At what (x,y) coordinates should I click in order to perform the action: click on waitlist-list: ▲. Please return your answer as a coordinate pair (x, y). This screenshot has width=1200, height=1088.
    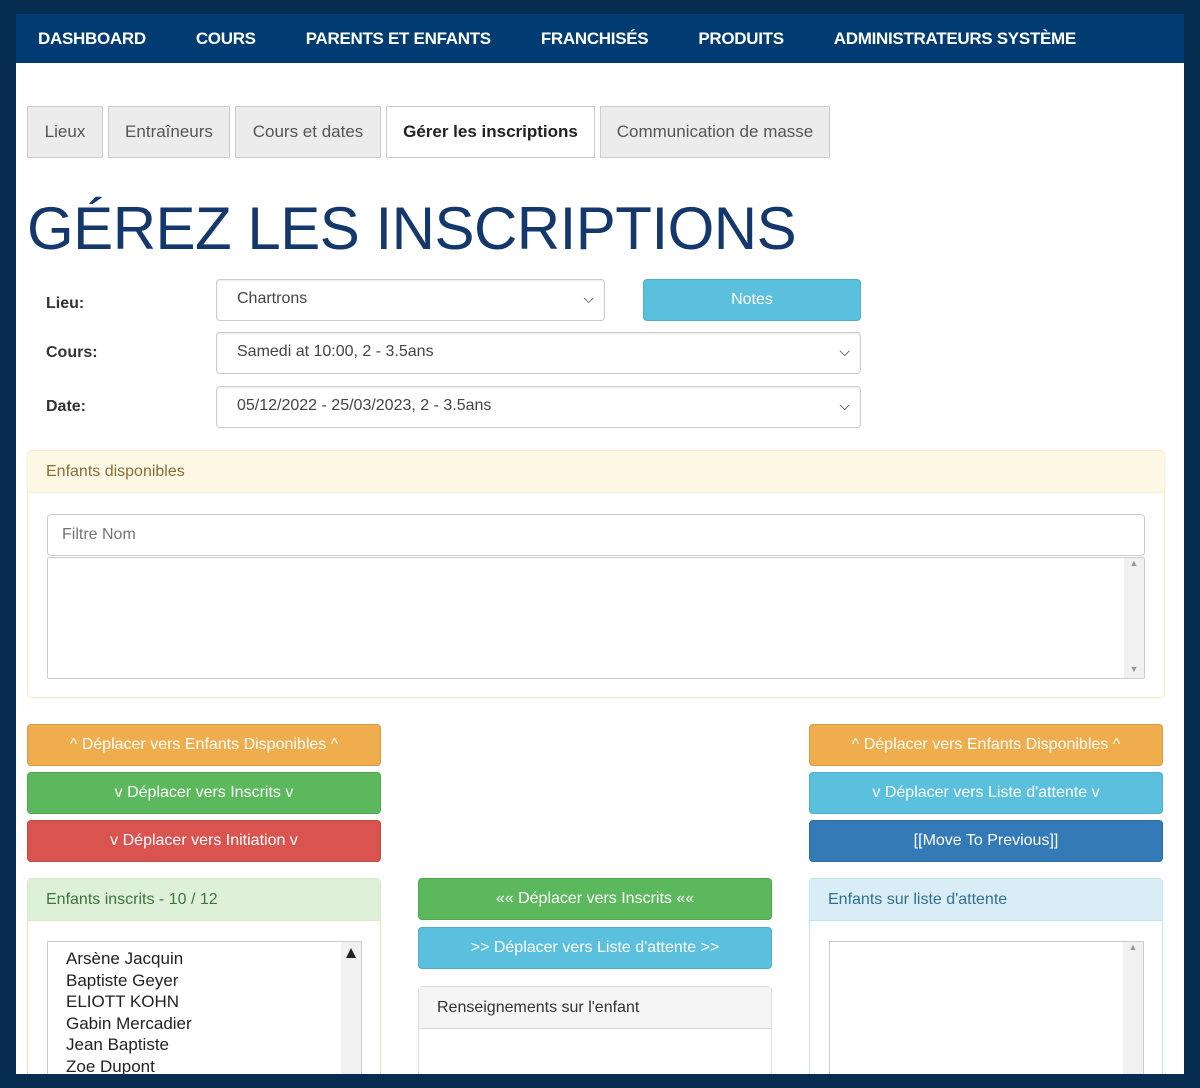
    Looking at the image, I should click on (986, 1007).